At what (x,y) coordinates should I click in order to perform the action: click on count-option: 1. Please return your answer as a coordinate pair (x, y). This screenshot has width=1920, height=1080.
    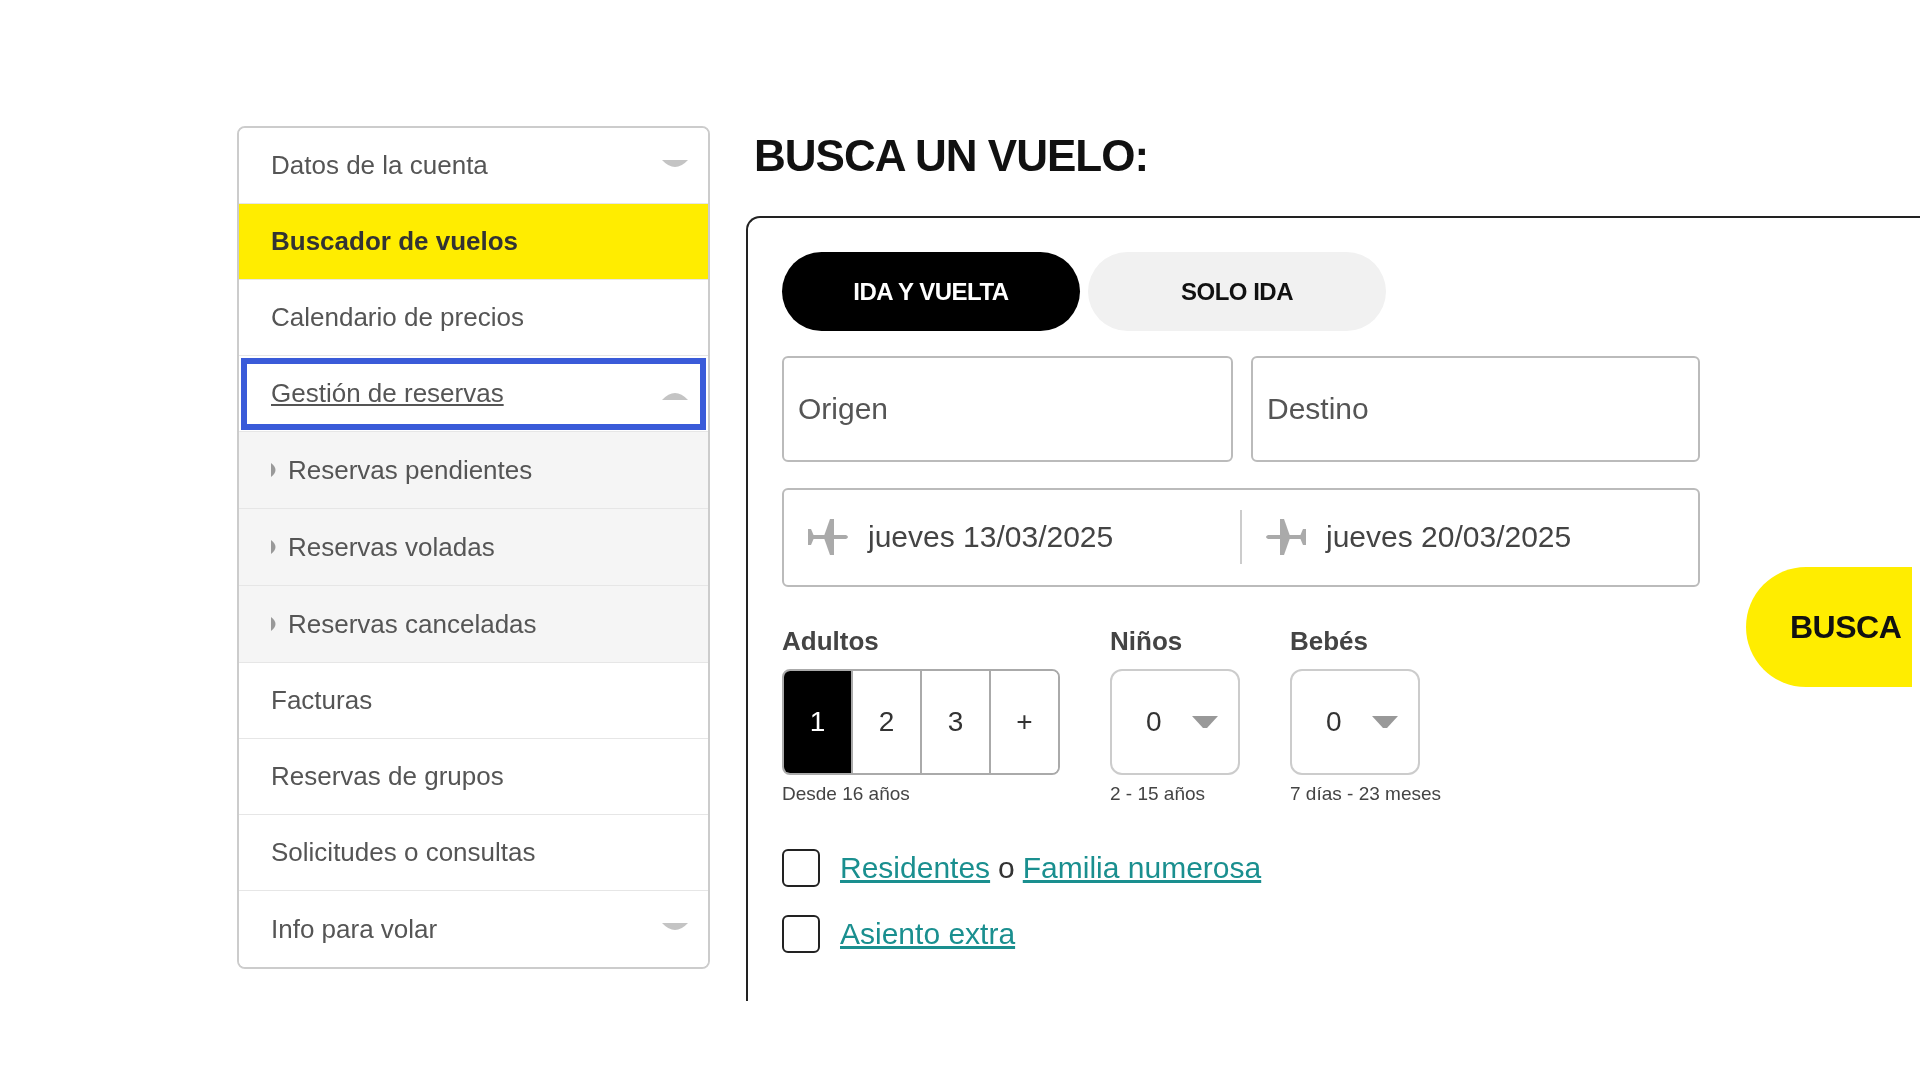
    Looking at the image, I should click on (817, 721).